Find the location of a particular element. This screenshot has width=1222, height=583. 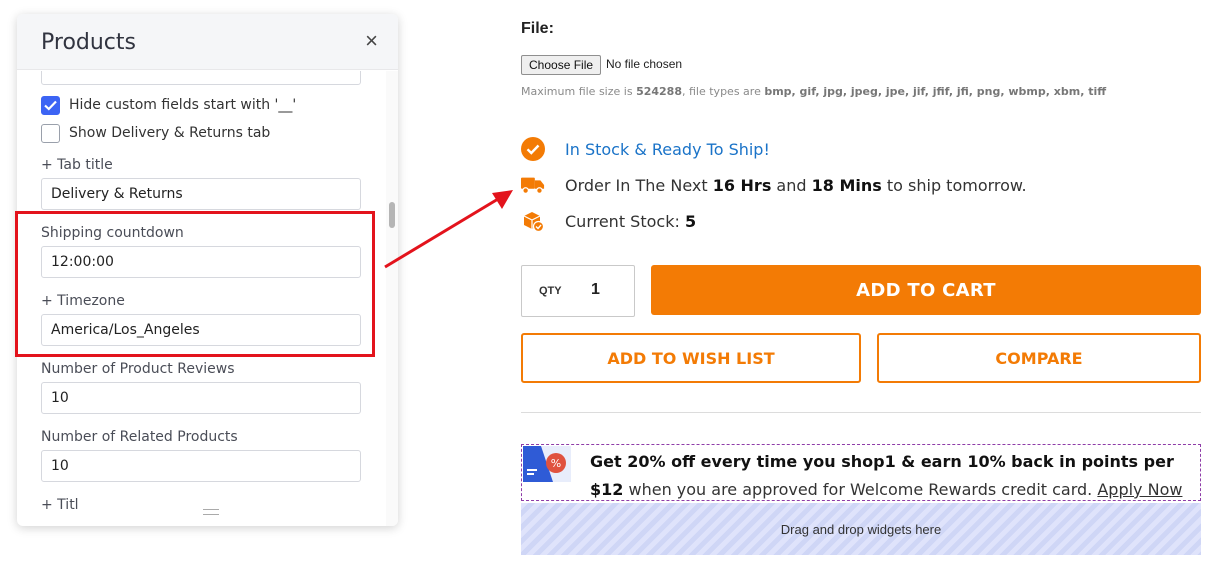

drag-handle-icon is located at coordinates (211, 512).